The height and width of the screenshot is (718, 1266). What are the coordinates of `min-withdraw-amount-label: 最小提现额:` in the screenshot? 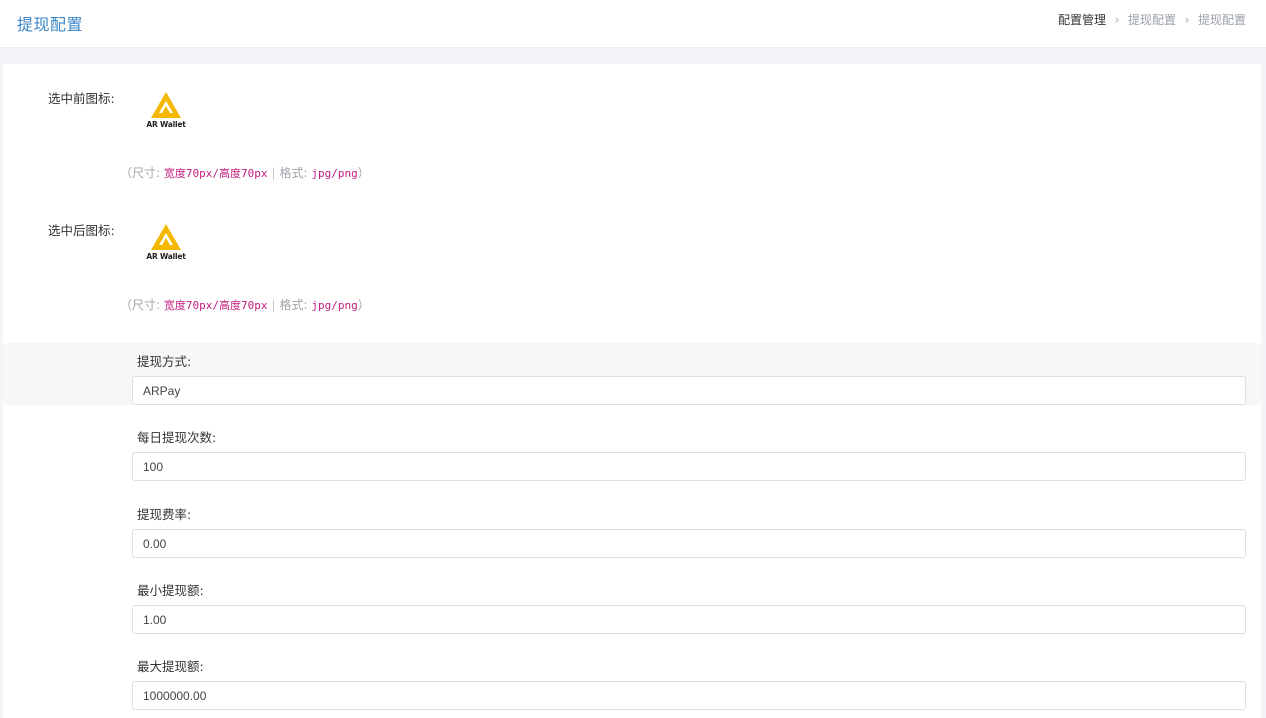 It's located at (170, 590).